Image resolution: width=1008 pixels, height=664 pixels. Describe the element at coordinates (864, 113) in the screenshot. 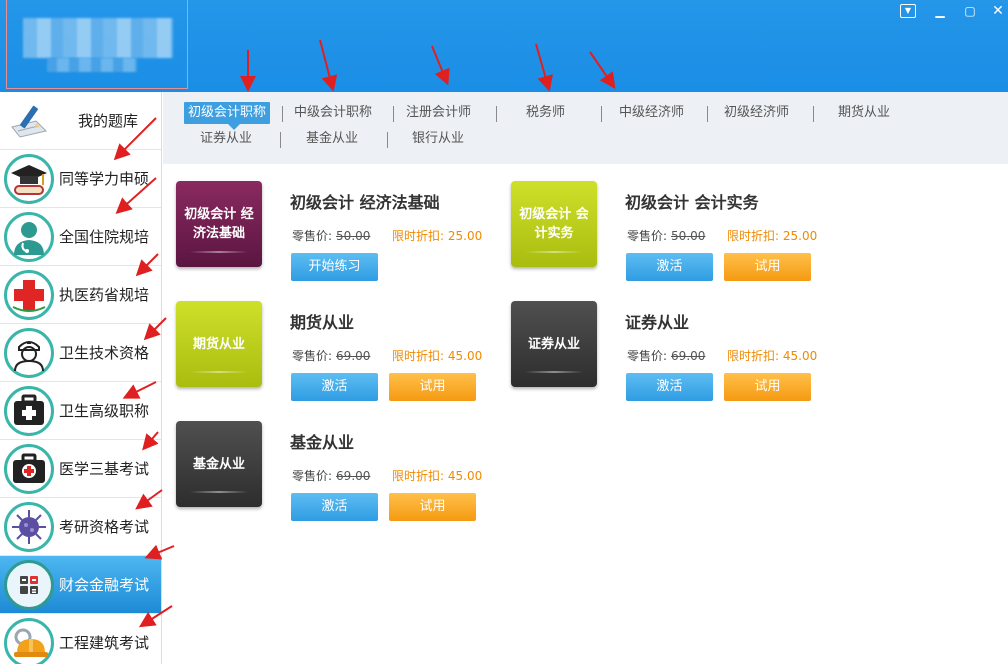

I see `tab-futures: 期货从业` at that location.